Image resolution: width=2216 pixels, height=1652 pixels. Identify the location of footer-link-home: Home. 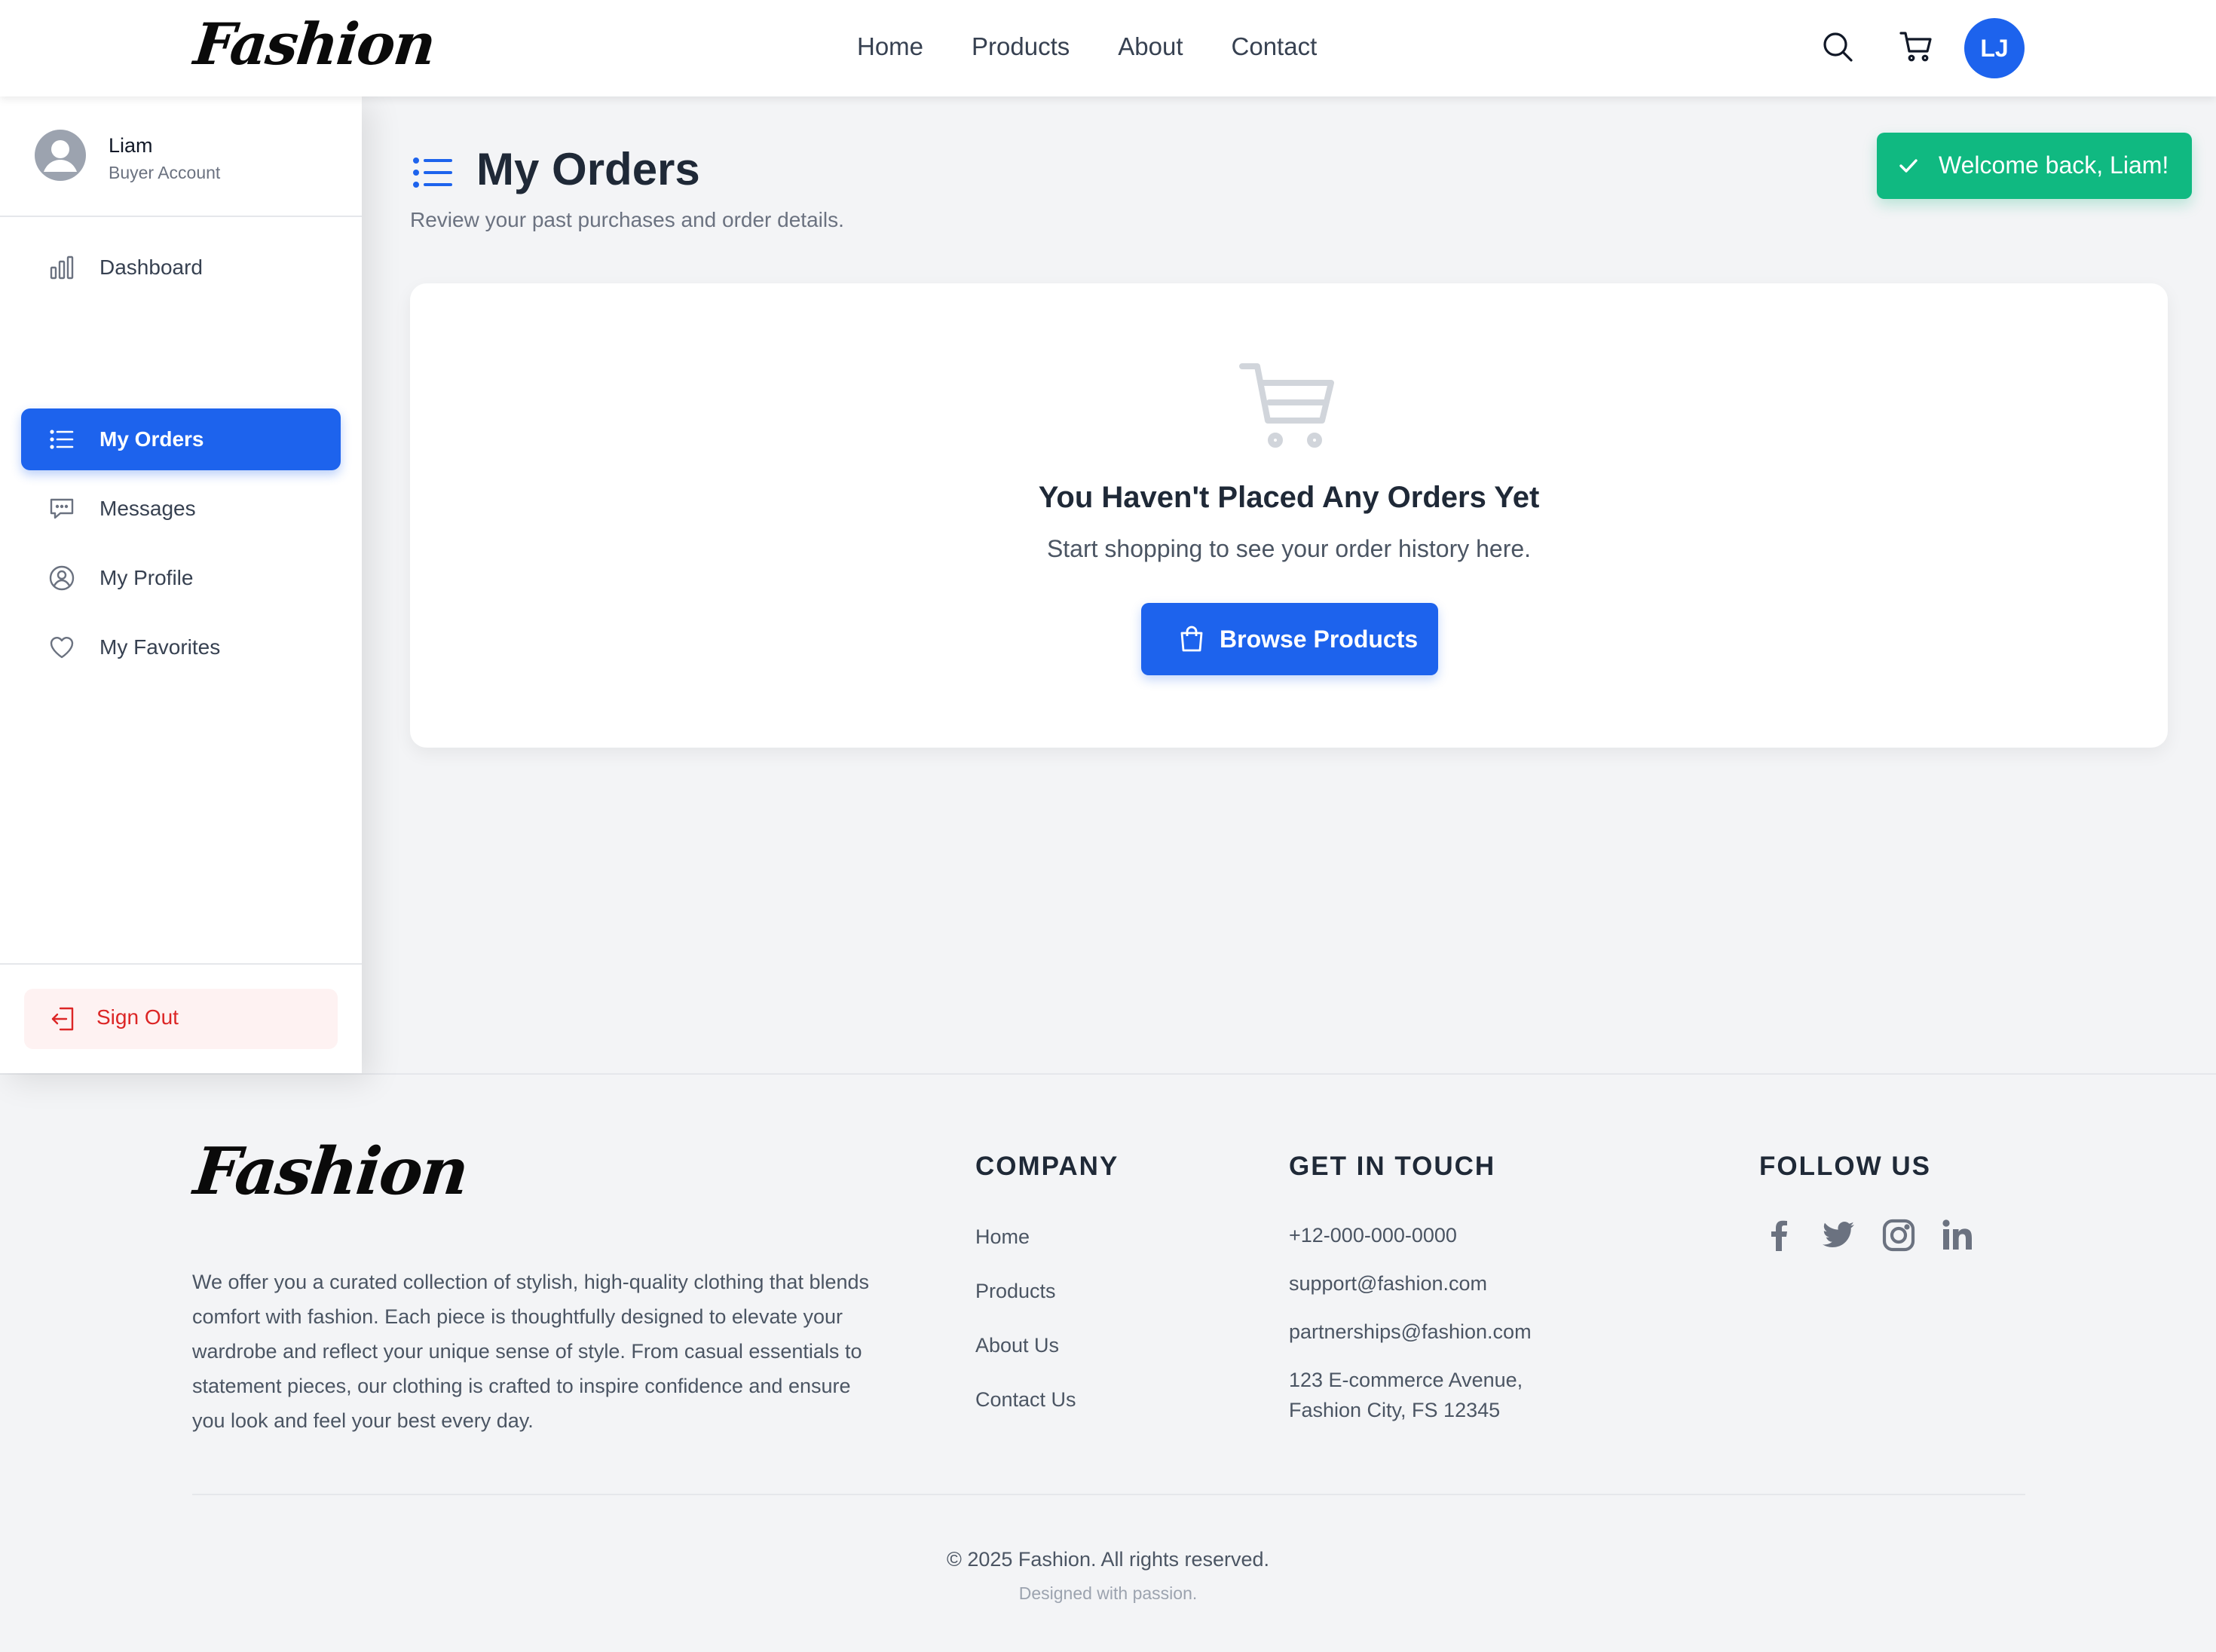
(1002, 1237).